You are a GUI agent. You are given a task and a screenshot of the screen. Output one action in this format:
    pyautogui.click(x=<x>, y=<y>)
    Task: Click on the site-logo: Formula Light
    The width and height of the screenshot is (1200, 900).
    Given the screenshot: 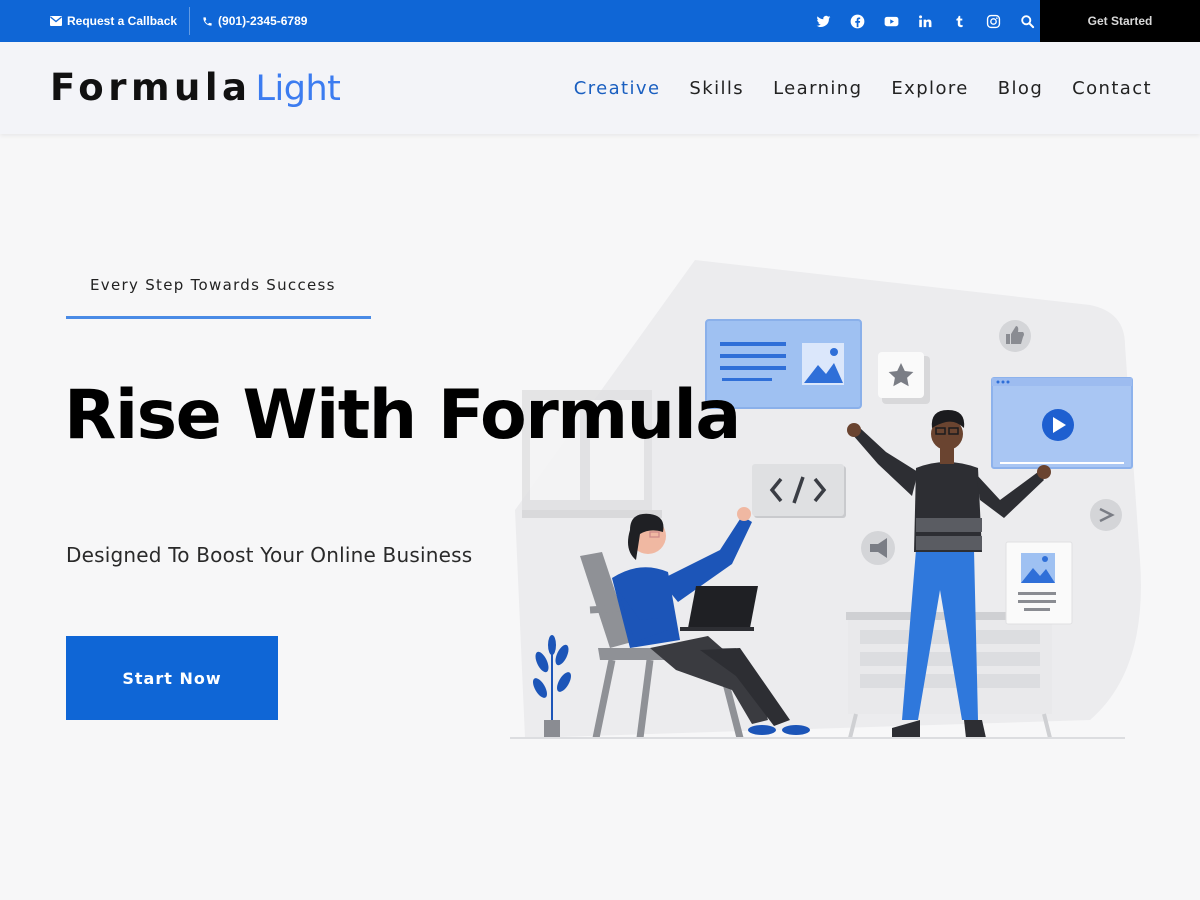 What is the action you would take?
    pyautogui.click(x=195, y=88)
    